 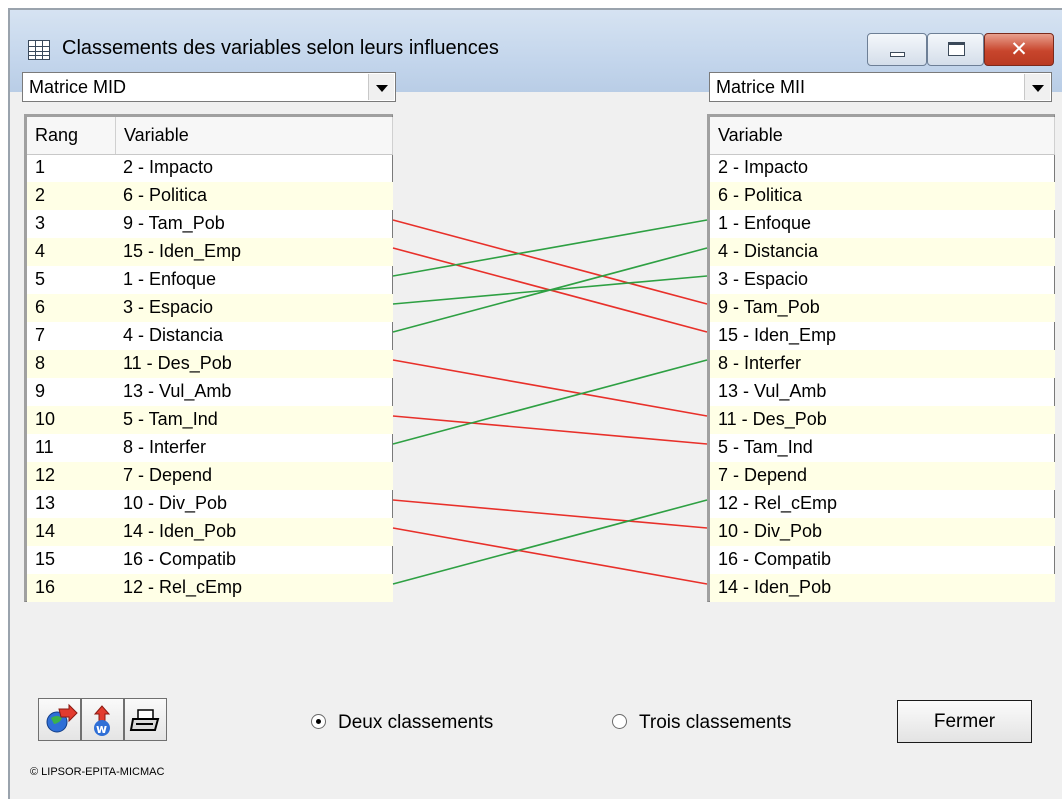 I want to click on print-button, so click(x=145, y=719).